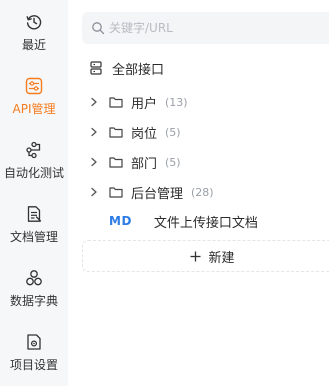  I want to click on new-button: 新建, so click(205, 256).